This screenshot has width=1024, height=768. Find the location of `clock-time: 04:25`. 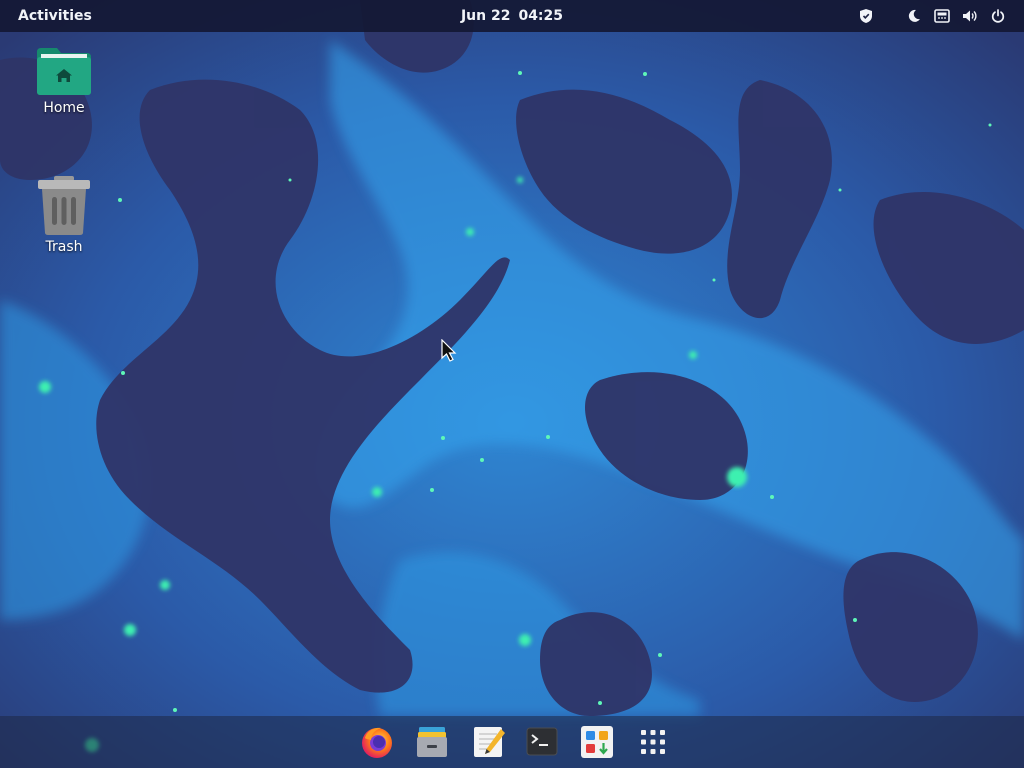

clock-time: 04:25 is located at coordinates (541, 16).